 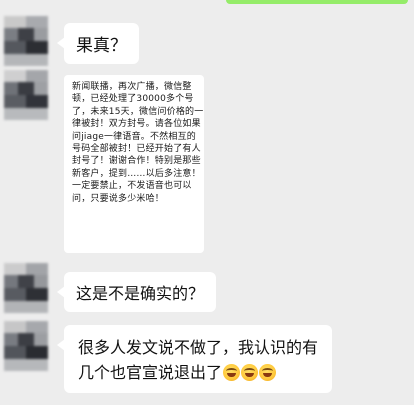 I want to click on message-bubble: 这是不是确实的？, so click(x=136, y=292).